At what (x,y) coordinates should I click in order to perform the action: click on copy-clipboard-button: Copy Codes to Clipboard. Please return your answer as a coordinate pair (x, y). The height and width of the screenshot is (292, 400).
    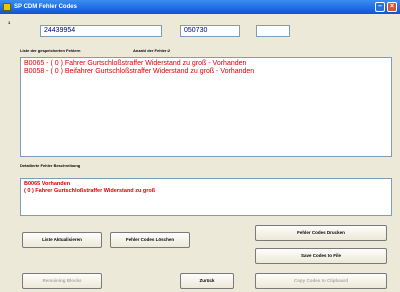
    Looking at the image, I should click on (321, 281).